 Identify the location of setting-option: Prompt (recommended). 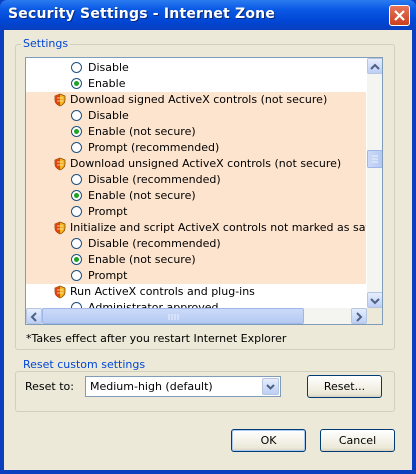
(196, 148).